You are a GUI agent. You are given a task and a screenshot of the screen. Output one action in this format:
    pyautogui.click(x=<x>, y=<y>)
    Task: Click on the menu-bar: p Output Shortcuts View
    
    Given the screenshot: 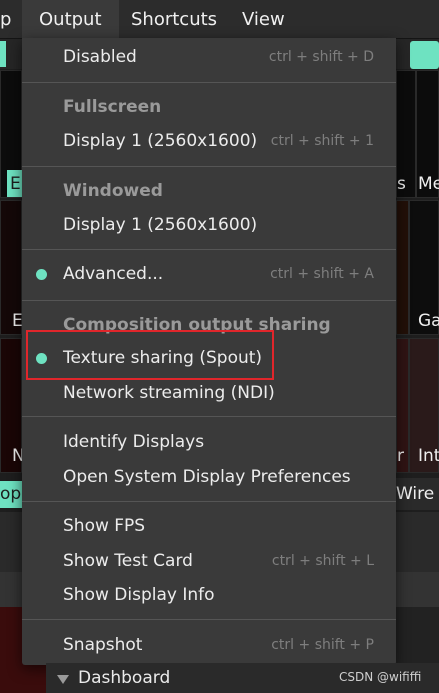 What is the action you would take?
    pyautogui.click(x=219, y=19)
    